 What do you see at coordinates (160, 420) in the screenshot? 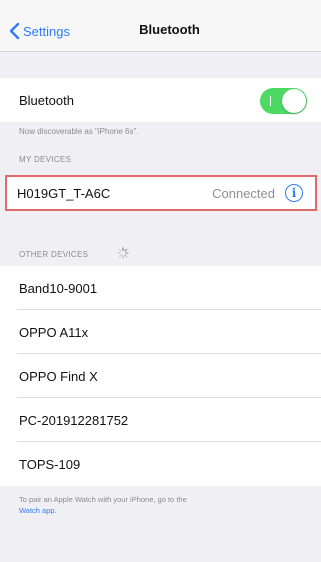
I see `other-device-row: PC-201912281752` at bounding box center [160, 420].